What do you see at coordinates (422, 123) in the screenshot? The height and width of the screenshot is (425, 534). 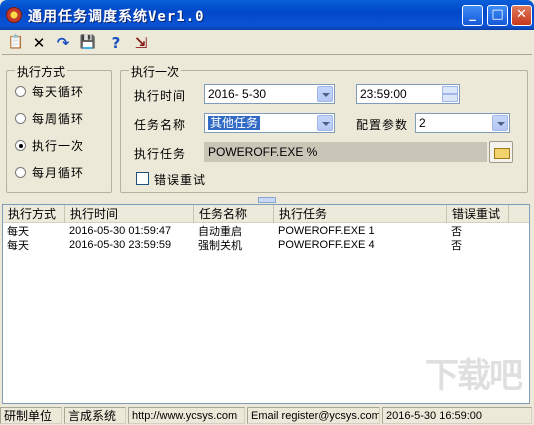 I see `param-value: 2` at bounding box center [422, 123].